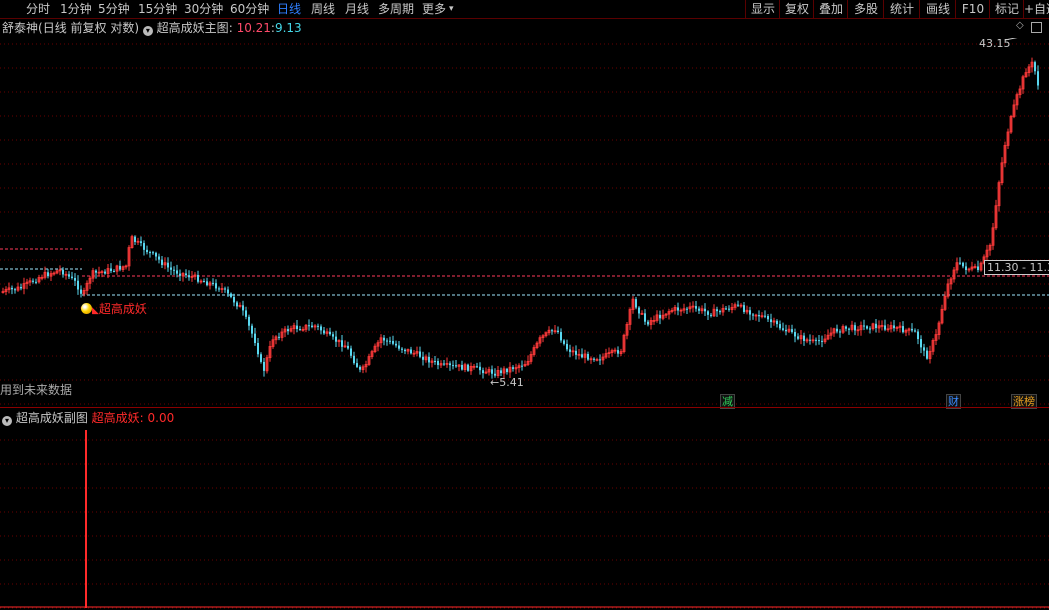  I want to click on signal-ball-icon, so click(86, 308).